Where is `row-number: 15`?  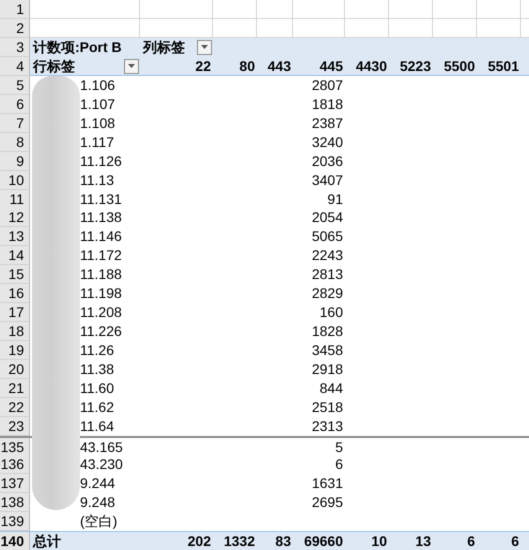 row-number: 15 is located at coordinates (15, 274).